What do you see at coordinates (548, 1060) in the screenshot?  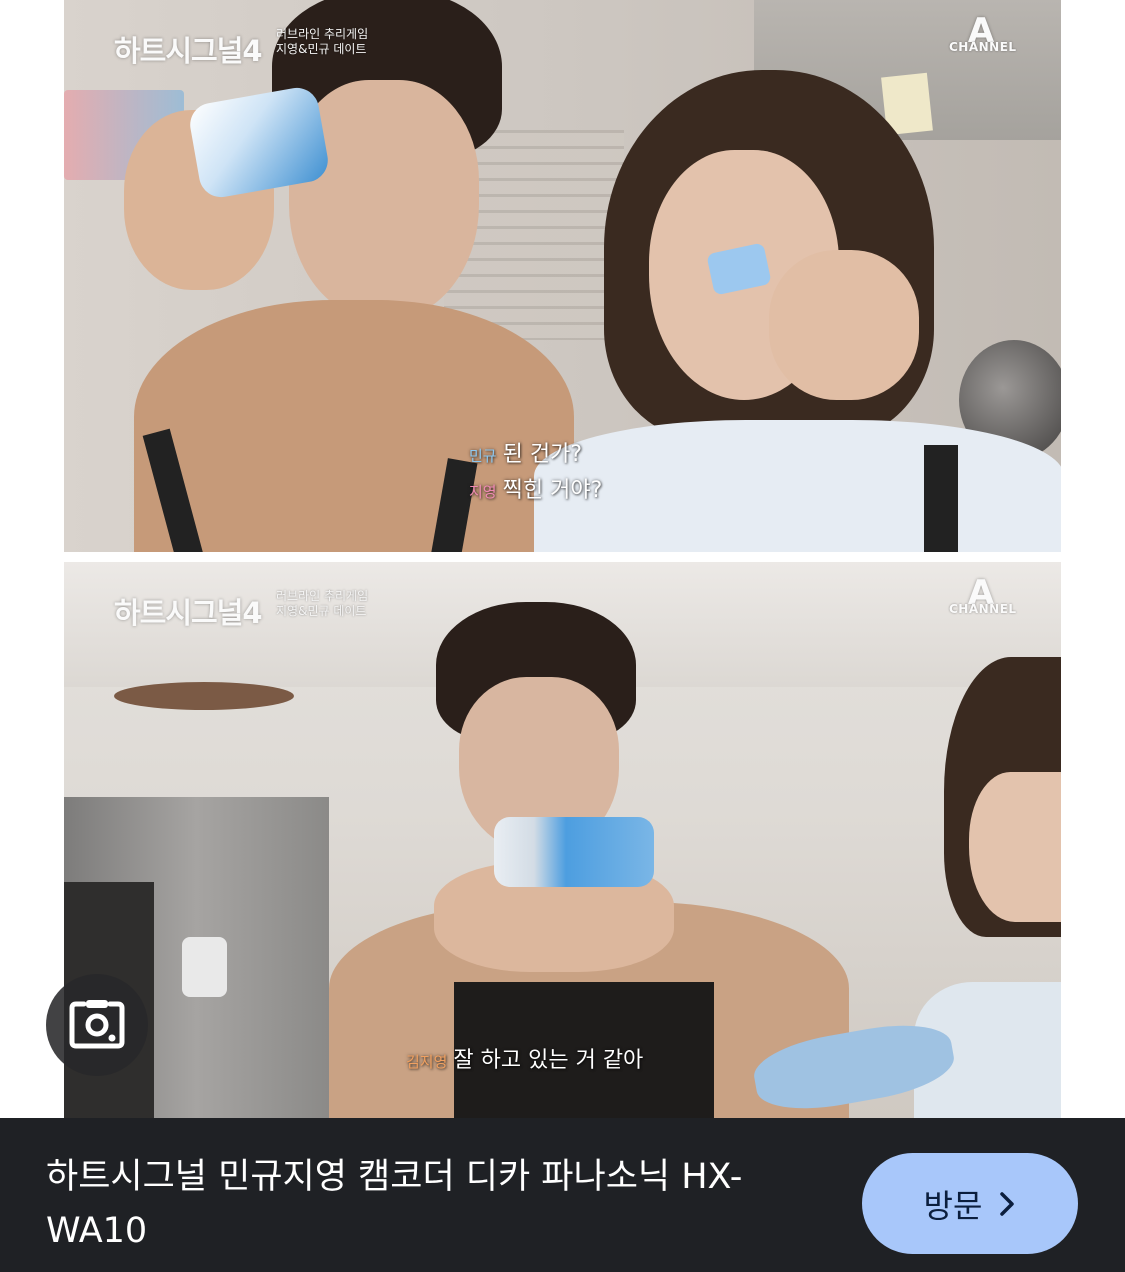 I see `caption-text: 잘 하고 있는 거 같아` at bounding box center [548, 1060].